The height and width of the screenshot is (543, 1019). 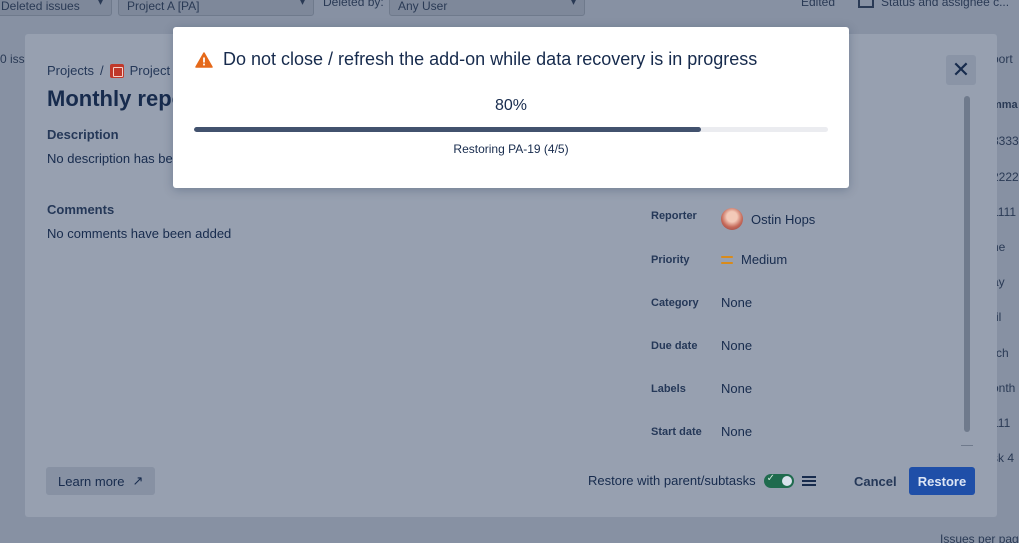 What do you see at coordinates (113, 158) in the screenshot?
I see `description-text: No description has bee` at bounding box center [113, 158].